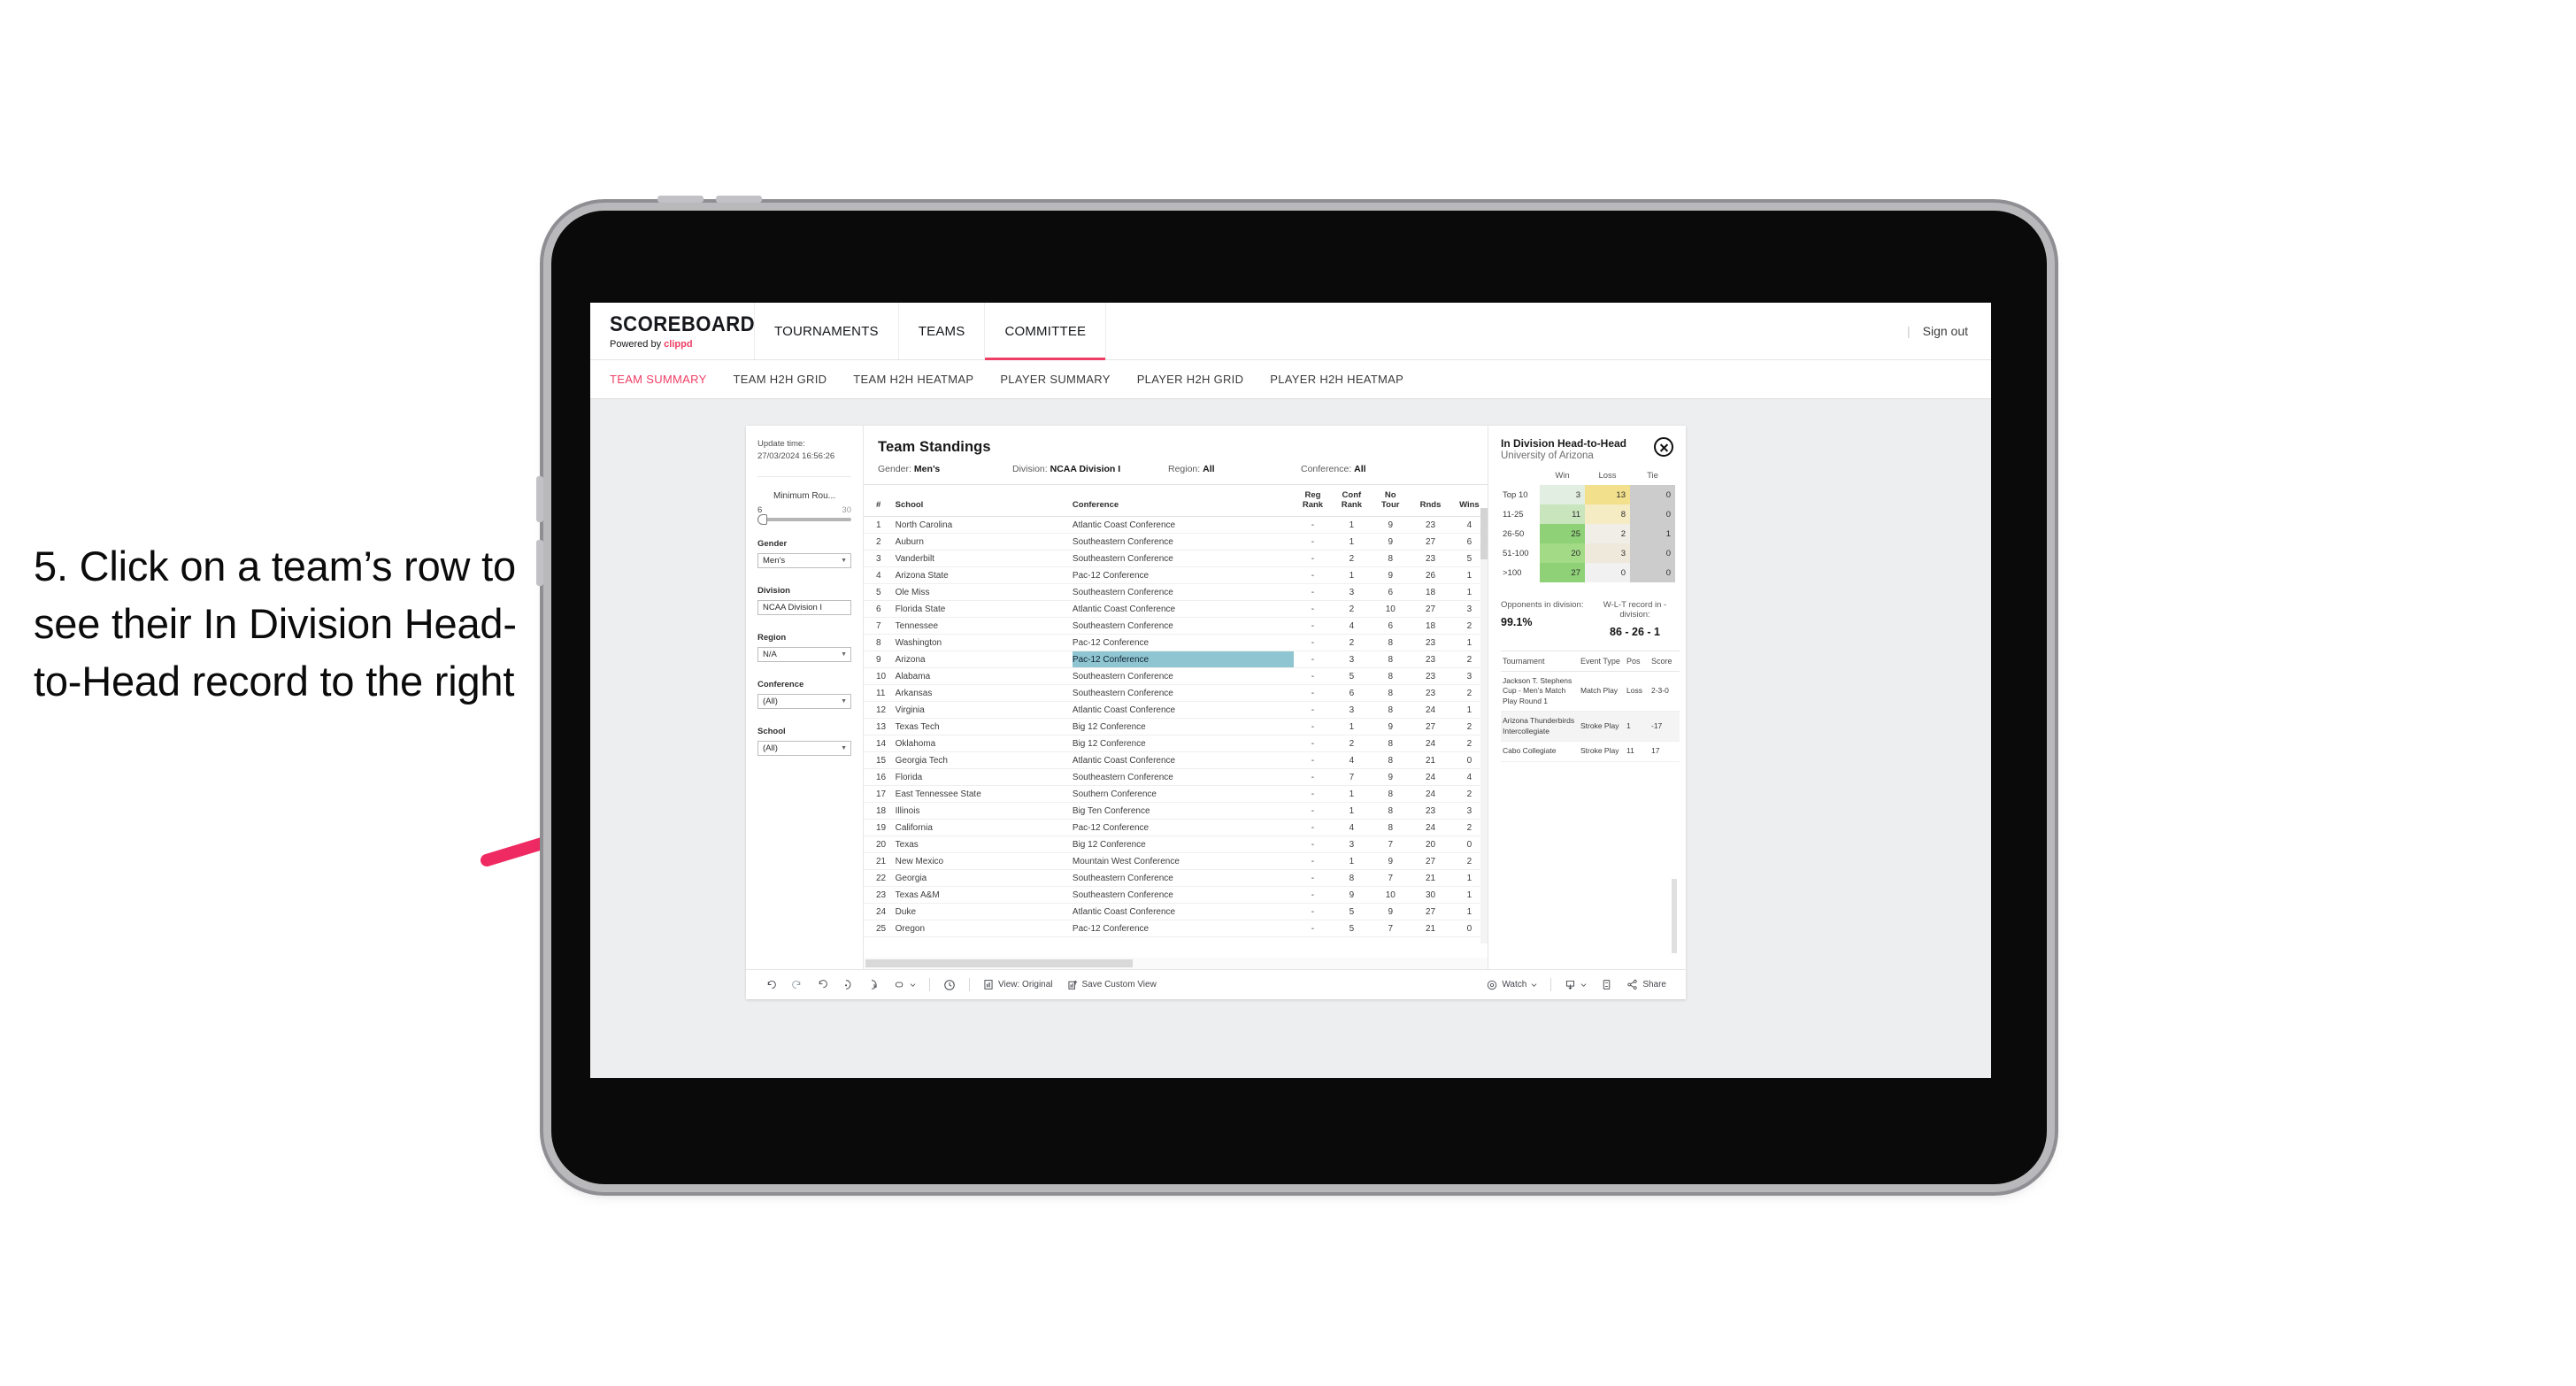 The image size is (2576, 1386). What do you see at coordinates (1183, 743) in the screenshot?
I see `cell-conference: Big 12 Conference` at bounding box center [1183, 743].